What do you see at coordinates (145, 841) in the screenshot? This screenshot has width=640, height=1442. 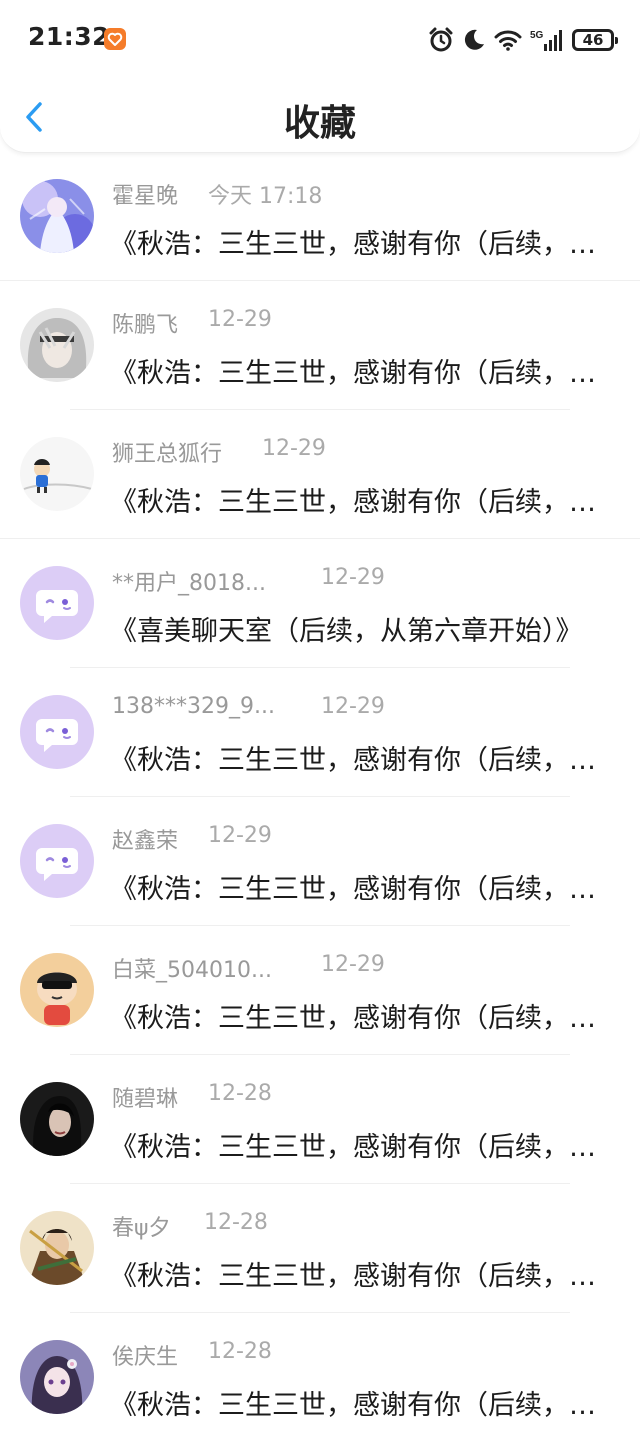 I see `item-name: 赵鑫荣` at bounding box center [145, 841].